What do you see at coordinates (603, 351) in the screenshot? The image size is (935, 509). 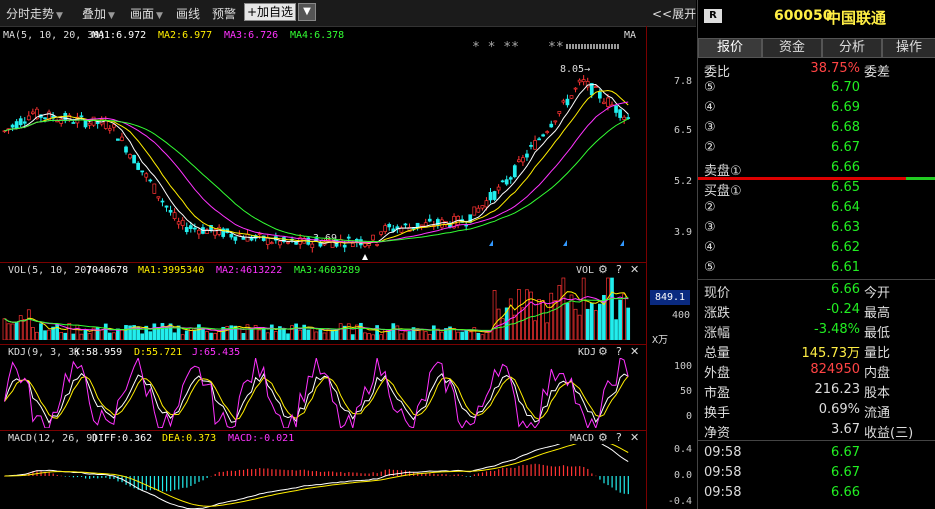 I see `kdj-settings-icon: ⚙` at bounding box center [603, 351].